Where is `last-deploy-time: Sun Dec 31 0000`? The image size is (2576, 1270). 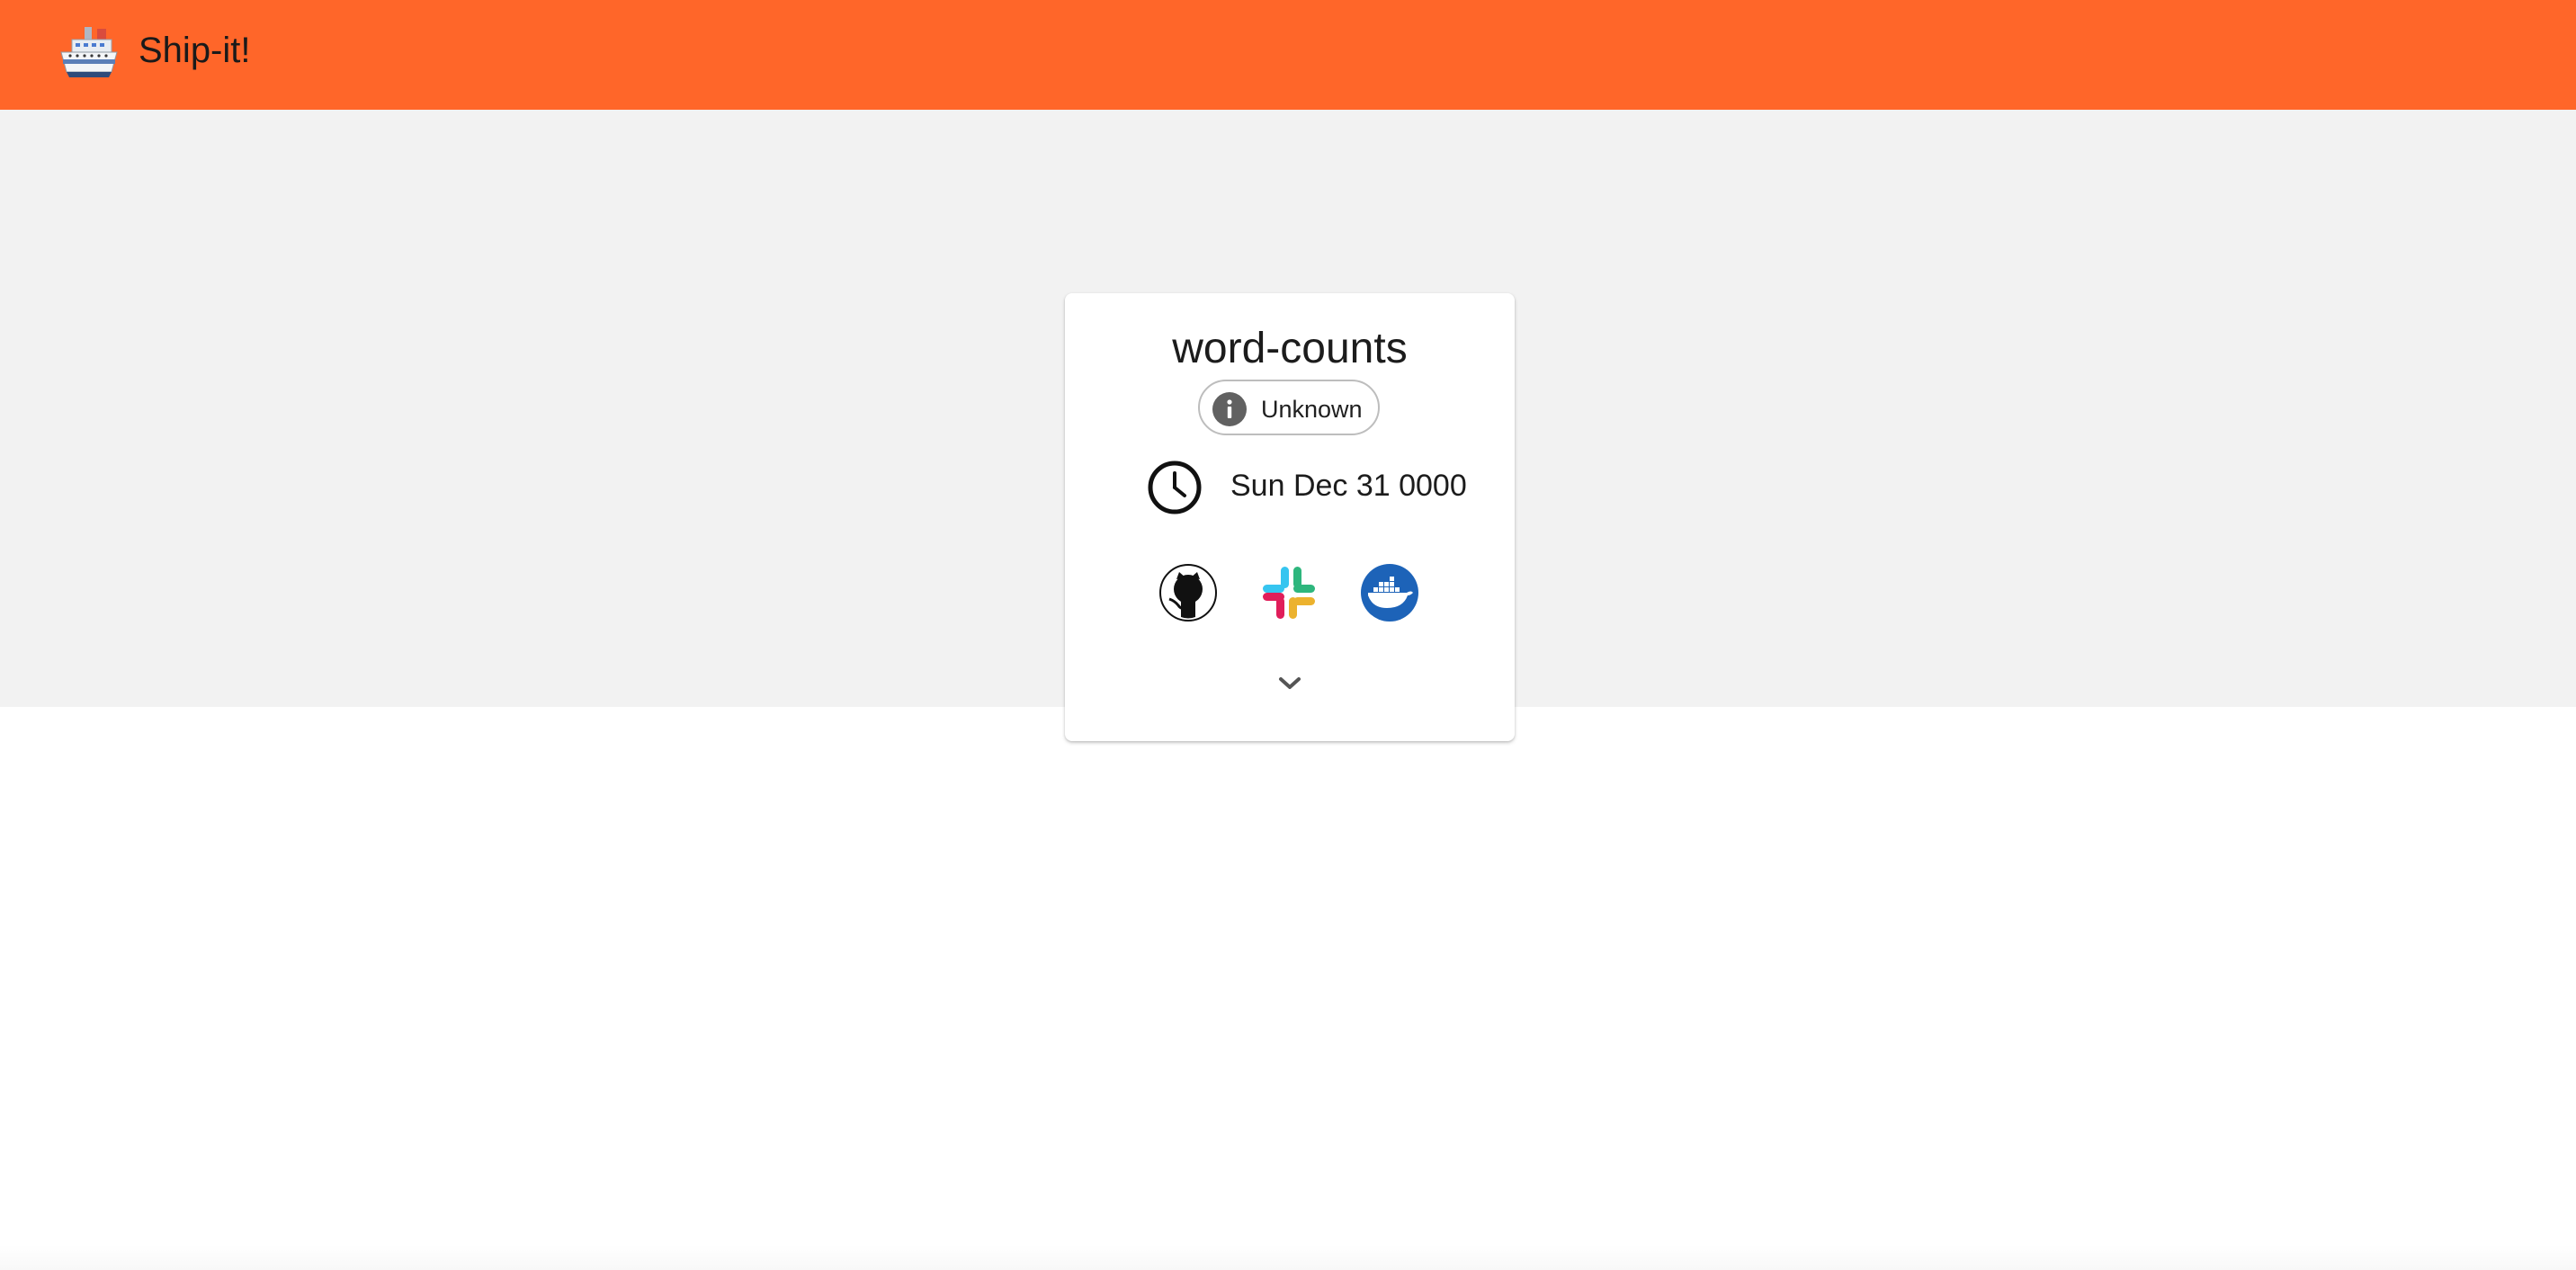
last-deploy-time: Sun Dec 31 0000 is located at coordinates (1348, 486).